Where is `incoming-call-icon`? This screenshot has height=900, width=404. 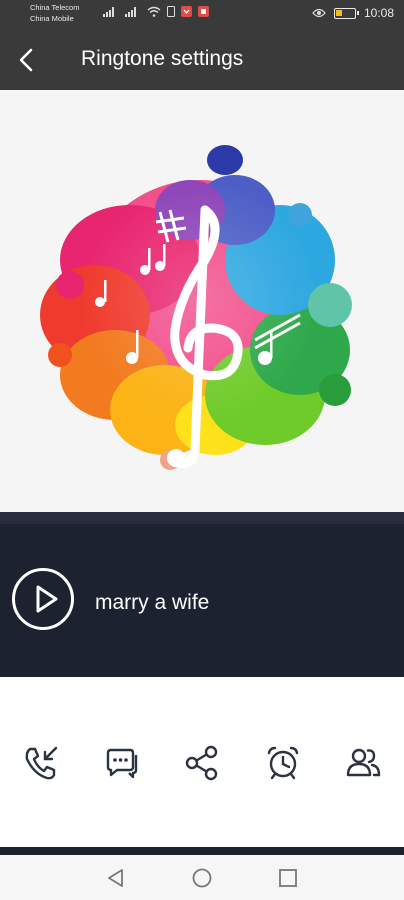 incoming-call-icon is located at coordinates (41, 763).